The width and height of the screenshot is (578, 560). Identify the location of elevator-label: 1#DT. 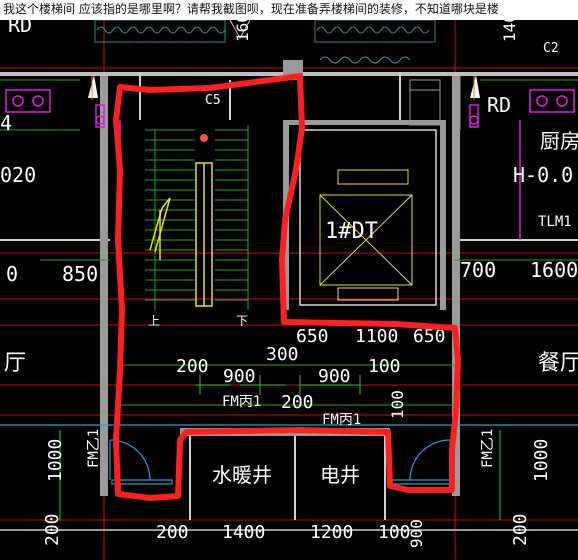
(351, 231).